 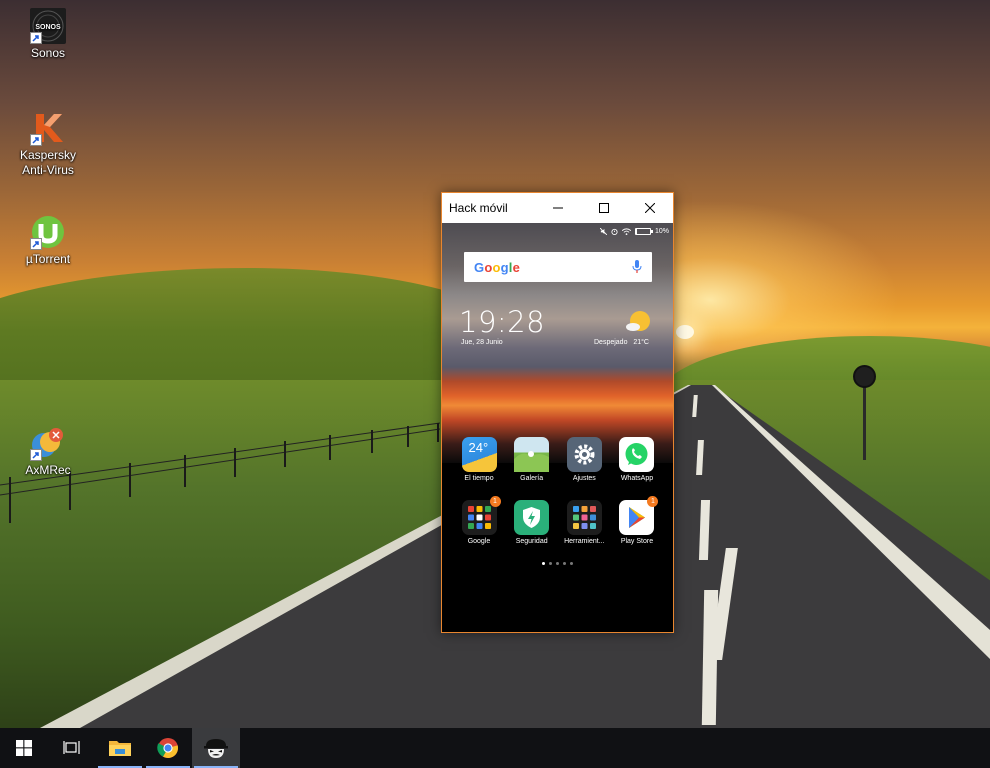 What do you see at coordinates (626, 231) in the screenshot?
I see `wifi-icon` at bounding box center [626, 231].